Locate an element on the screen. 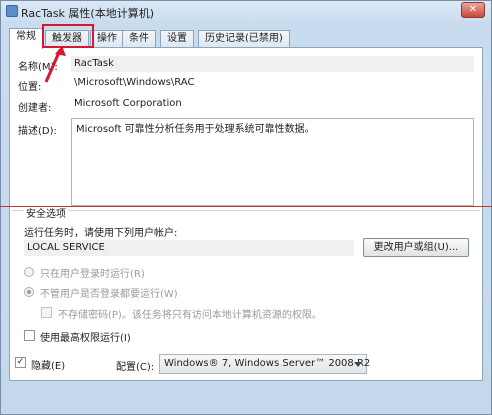 The height and width of the screenshot is (415, 492). hidden-checkbox: ✓ is located at coordinates (20, 362).